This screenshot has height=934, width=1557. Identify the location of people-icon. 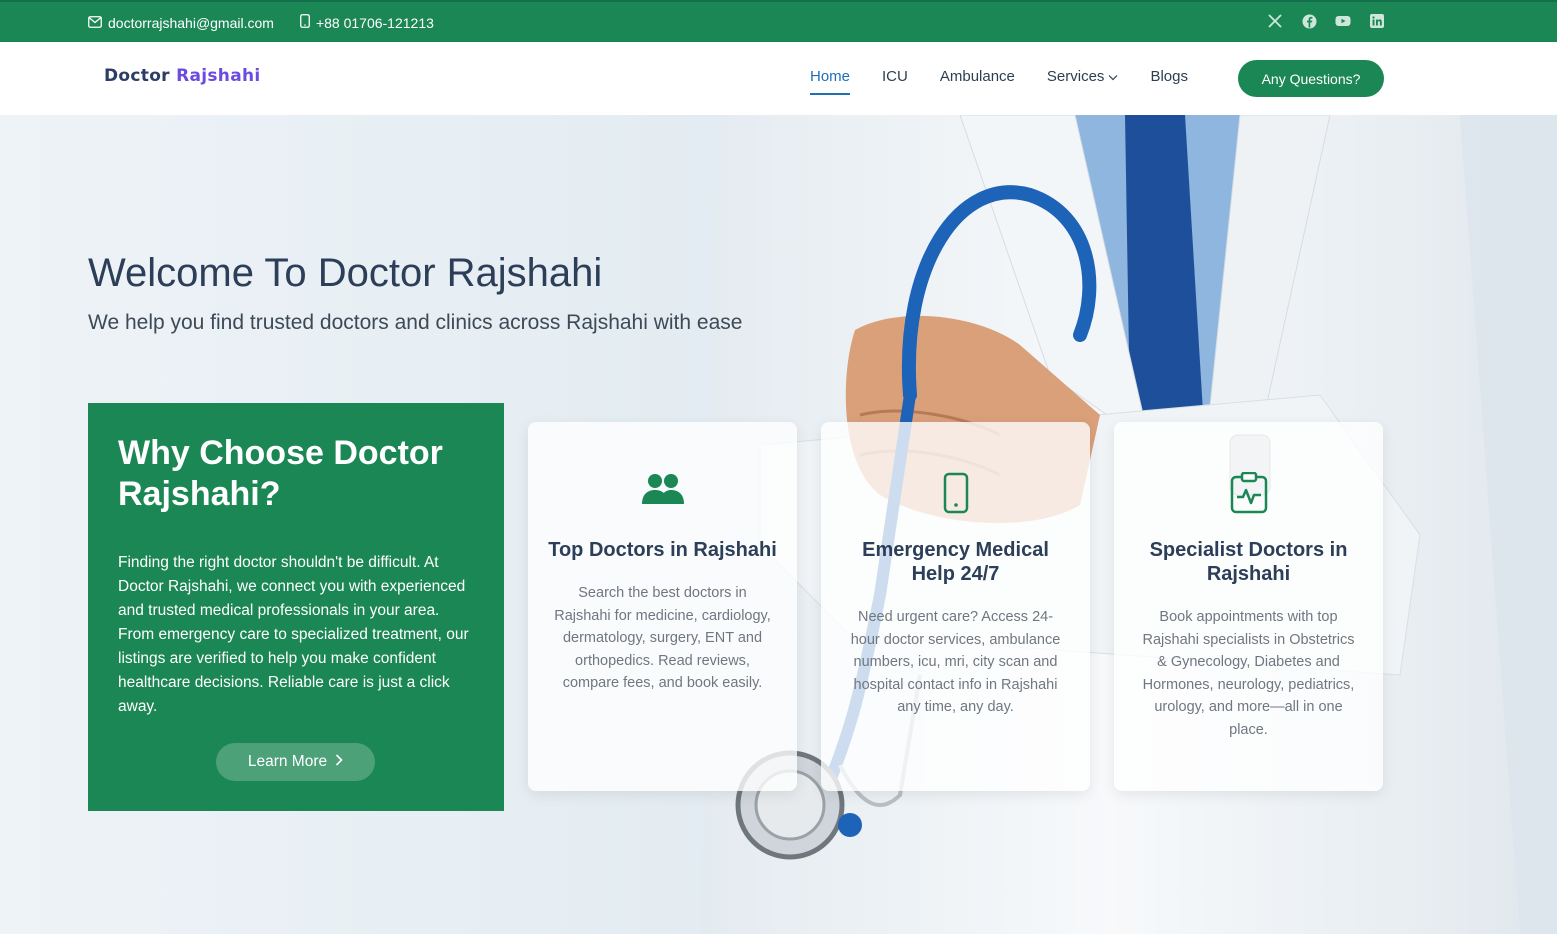
(662, 494).